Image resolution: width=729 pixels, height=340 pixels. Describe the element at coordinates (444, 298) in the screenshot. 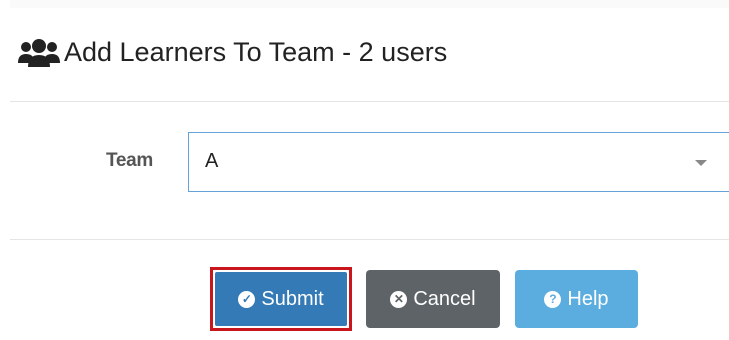

I see `cancel-label: Cancel` at that location.